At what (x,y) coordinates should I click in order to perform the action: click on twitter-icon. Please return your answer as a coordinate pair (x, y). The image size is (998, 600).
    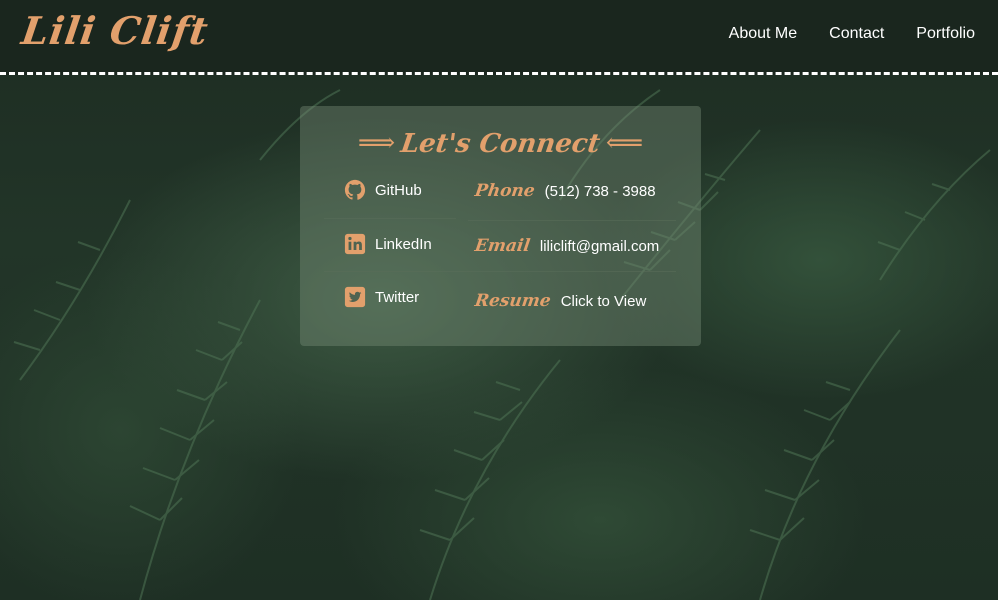
    Looking at the image, I should click on (355, 297).